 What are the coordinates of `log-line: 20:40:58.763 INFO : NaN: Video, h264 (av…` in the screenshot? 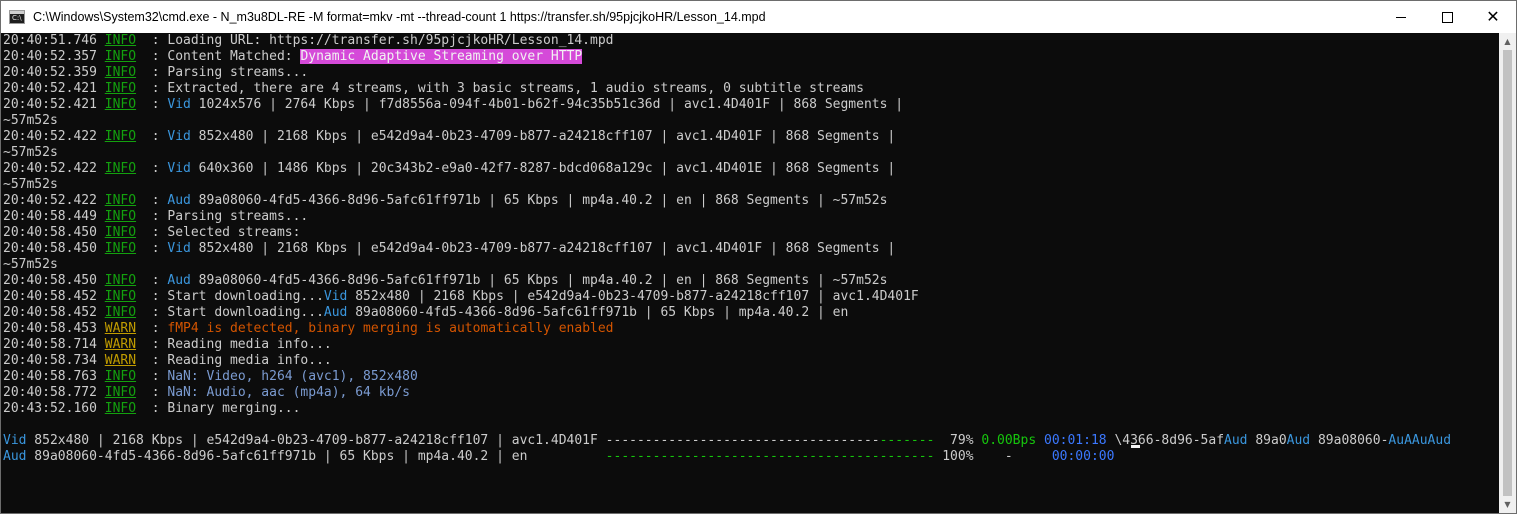 It's located at (210, 377).